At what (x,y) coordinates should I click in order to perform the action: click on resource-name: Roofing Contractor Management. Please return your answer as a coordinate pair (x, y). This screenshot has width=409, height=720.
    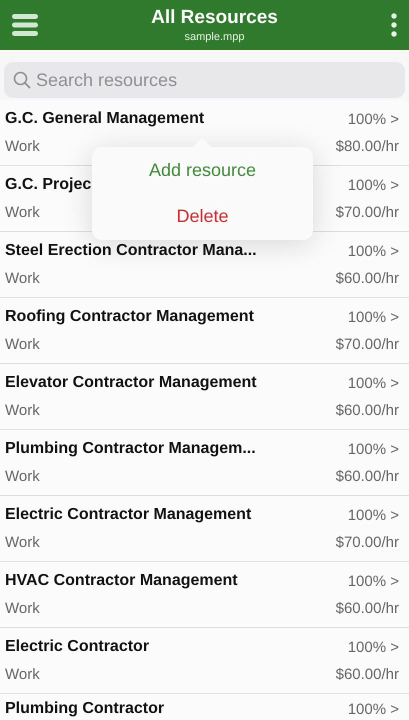
    Looking at the image, I should click on (129, 317).